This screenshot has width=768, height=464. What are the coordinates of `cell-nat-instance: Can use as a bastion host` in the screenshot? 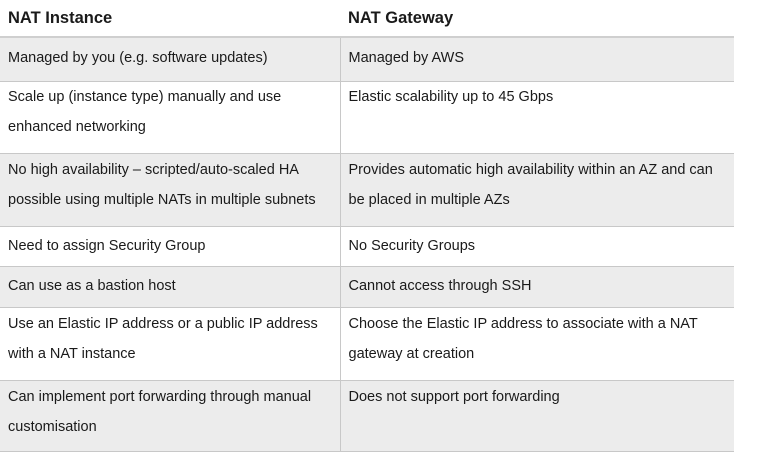 It's located at (170, 287).